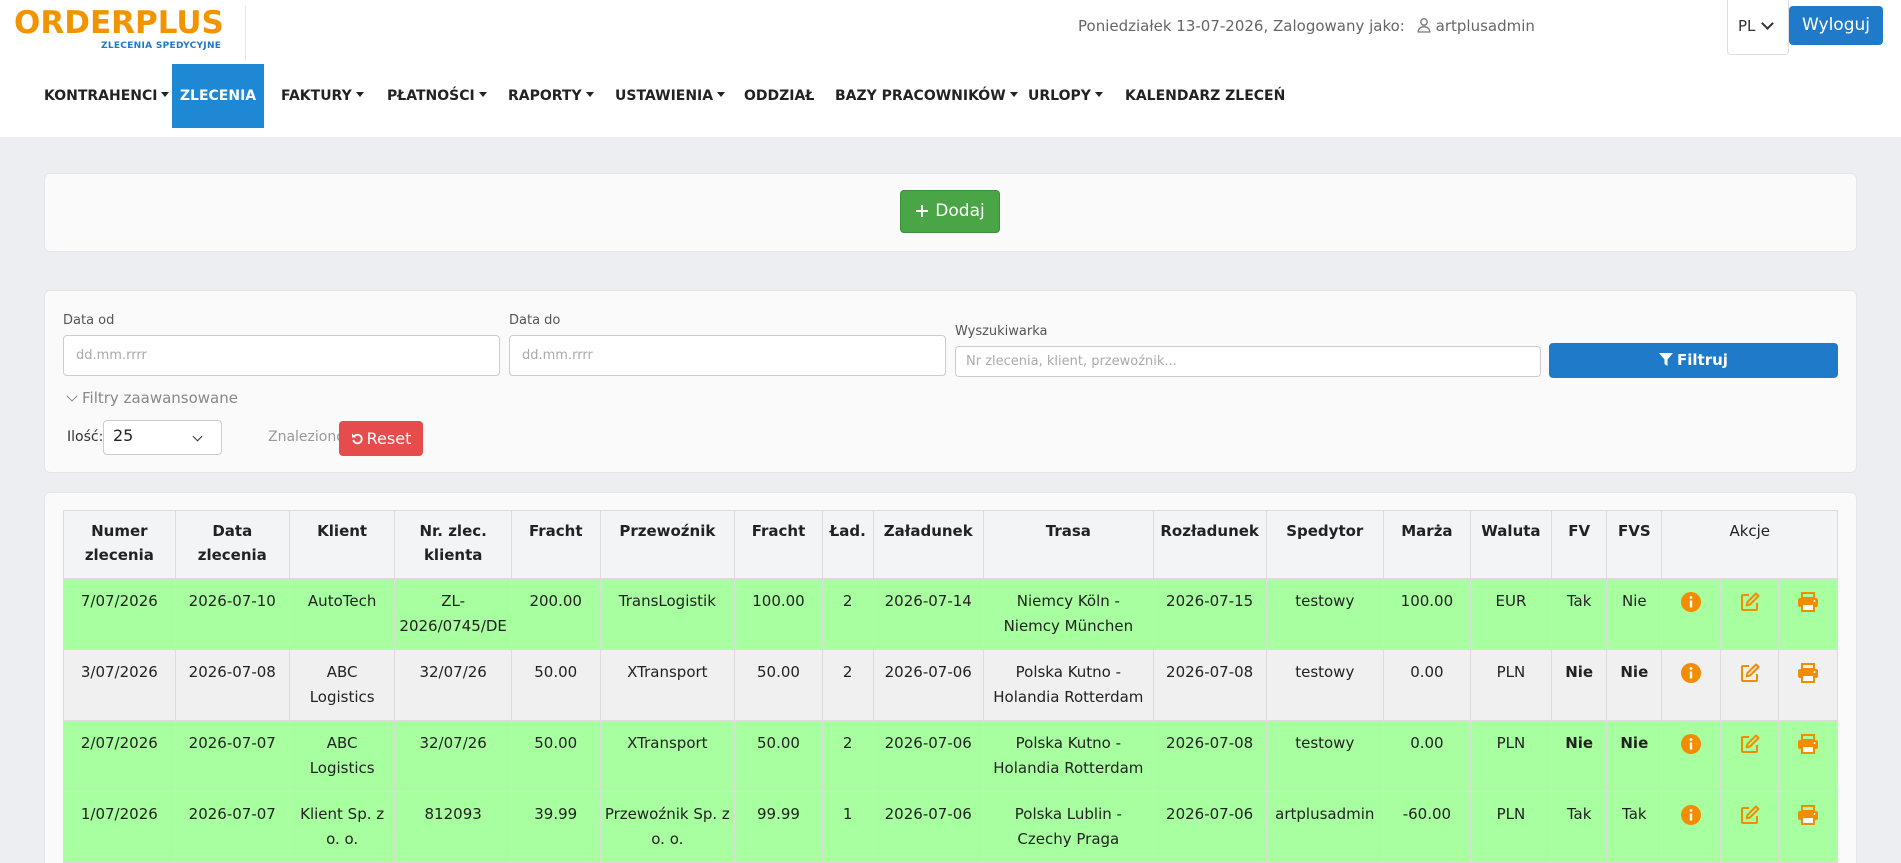 This screenshot has width=1901, height=863. What do you see at coordinates (1209, 685) in the screenshot?
I see `unloading-date: 2026-07-08` at bounding box center [1209, 685].